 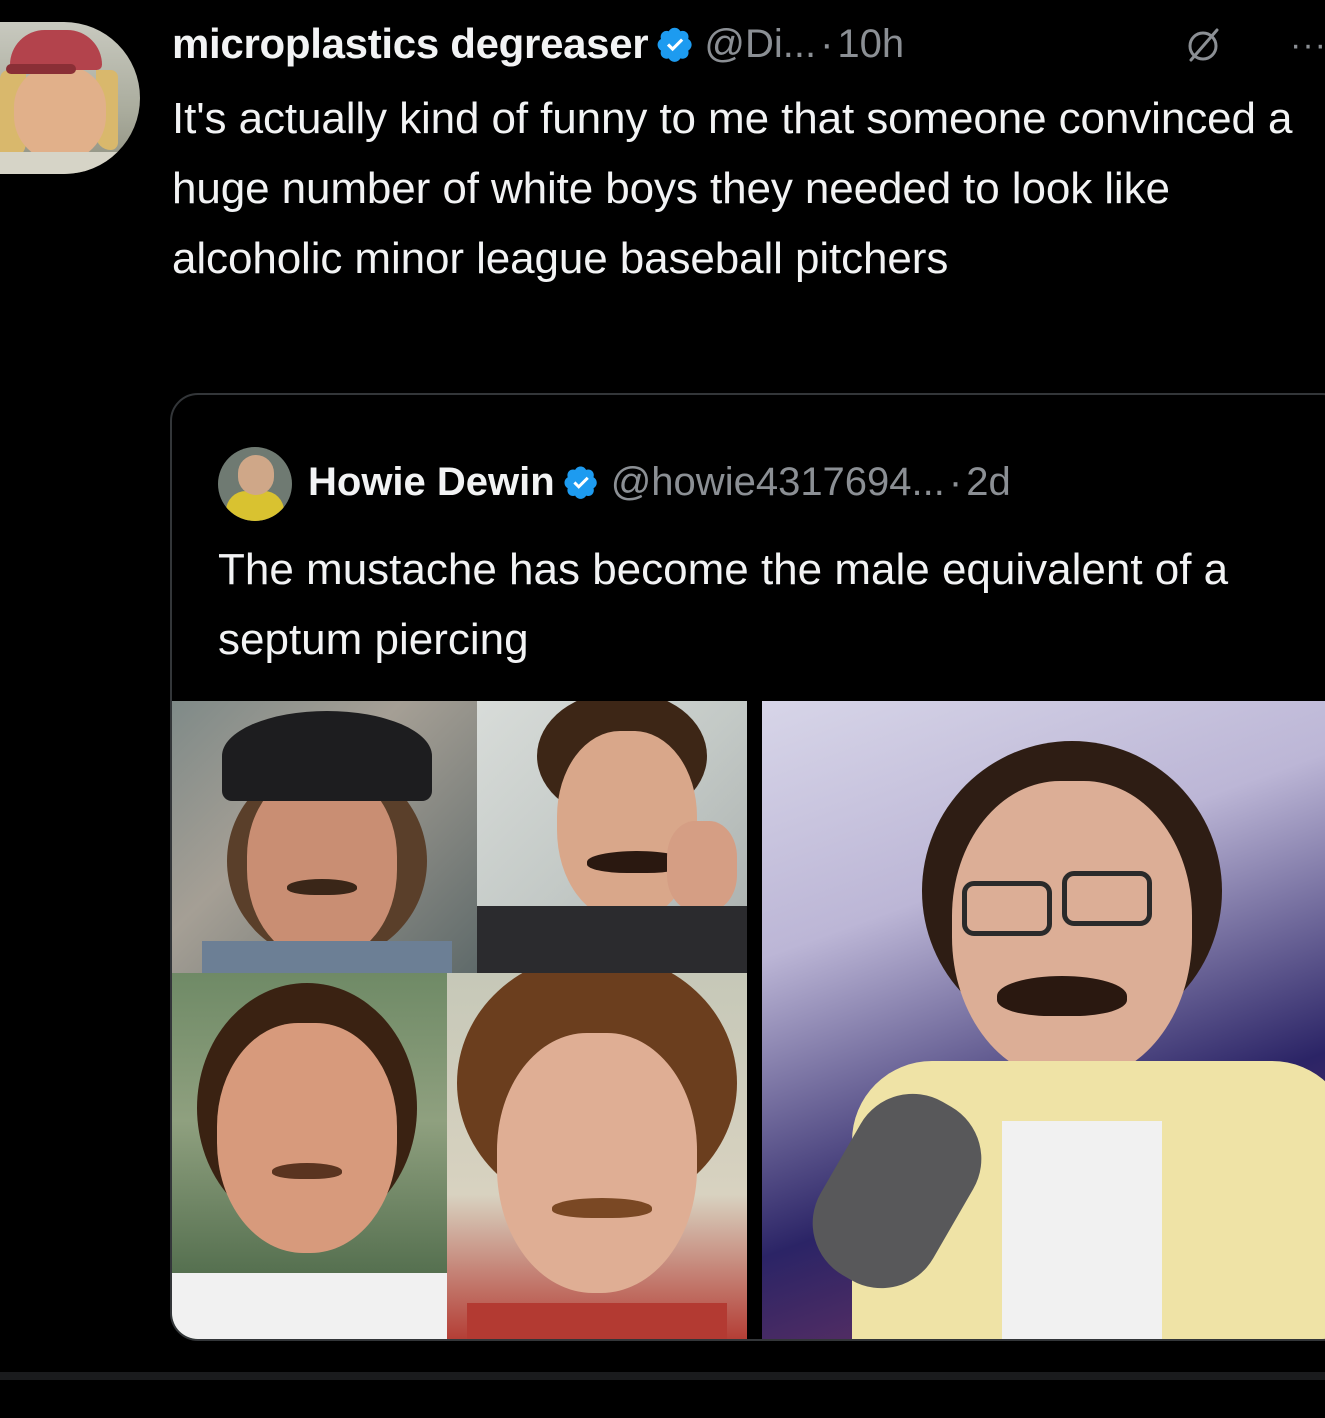 I want to click on author-avatar, so click(x=70, y=98).